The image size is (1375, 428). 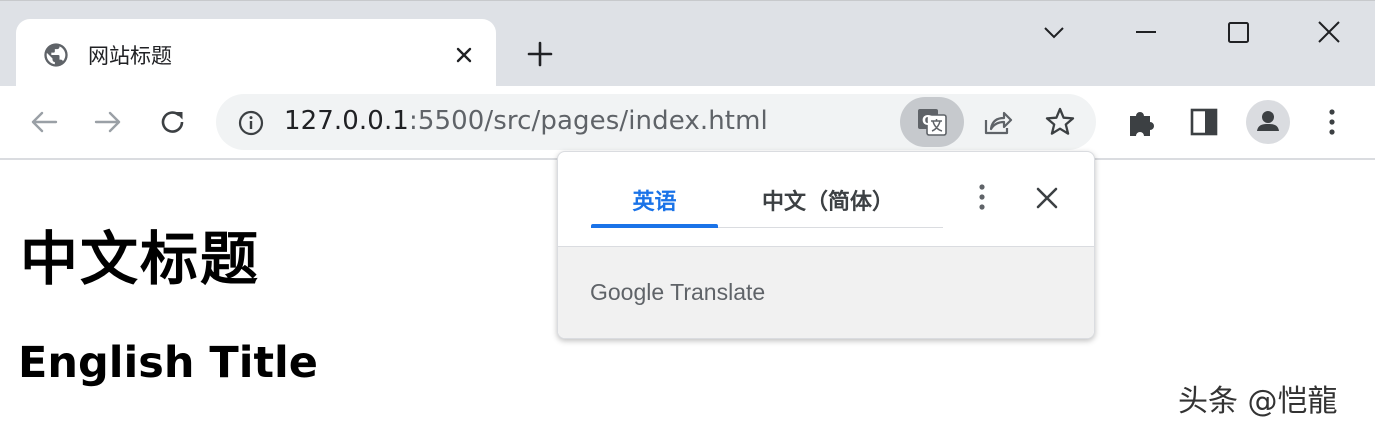 I want to click on star-icon, so click(x=1060, y=122).